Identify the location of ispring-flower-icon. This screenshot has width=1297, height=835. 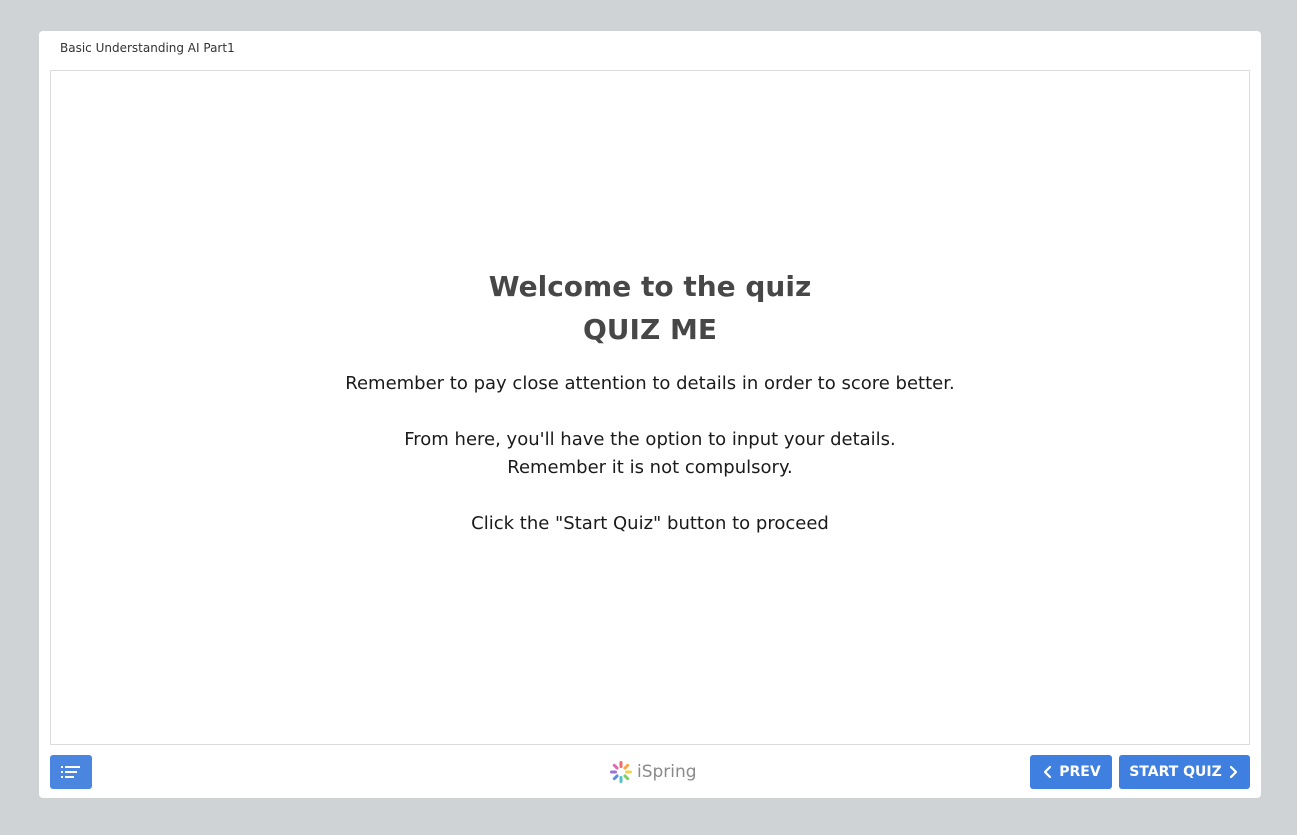
(621, 772).